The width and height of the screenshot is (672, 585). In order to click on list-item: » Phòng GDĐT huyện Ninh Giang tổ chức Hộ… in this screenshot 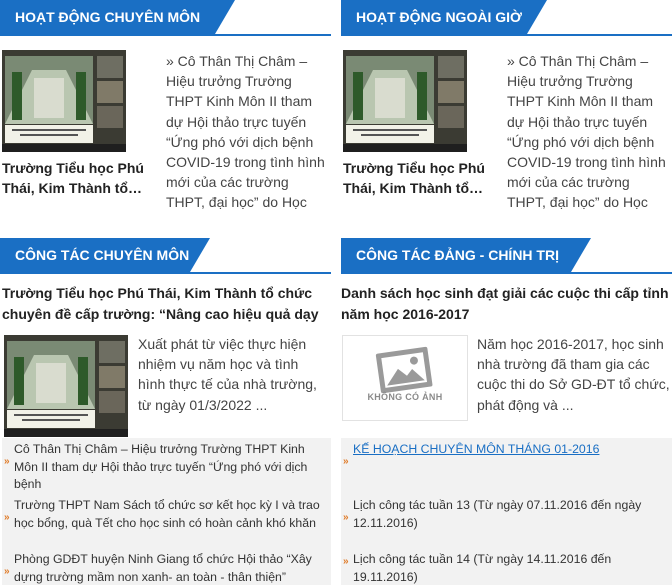, I will do `click(166, 568)`.